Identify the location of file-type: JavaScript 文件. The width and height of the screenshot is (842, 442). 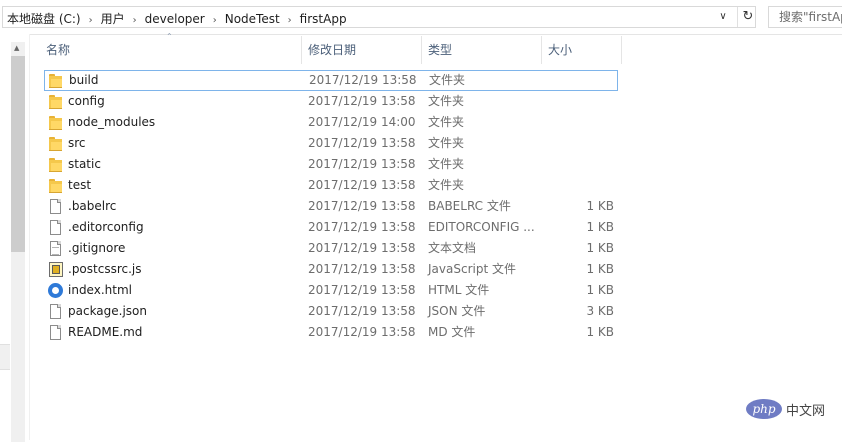
(472, 269).